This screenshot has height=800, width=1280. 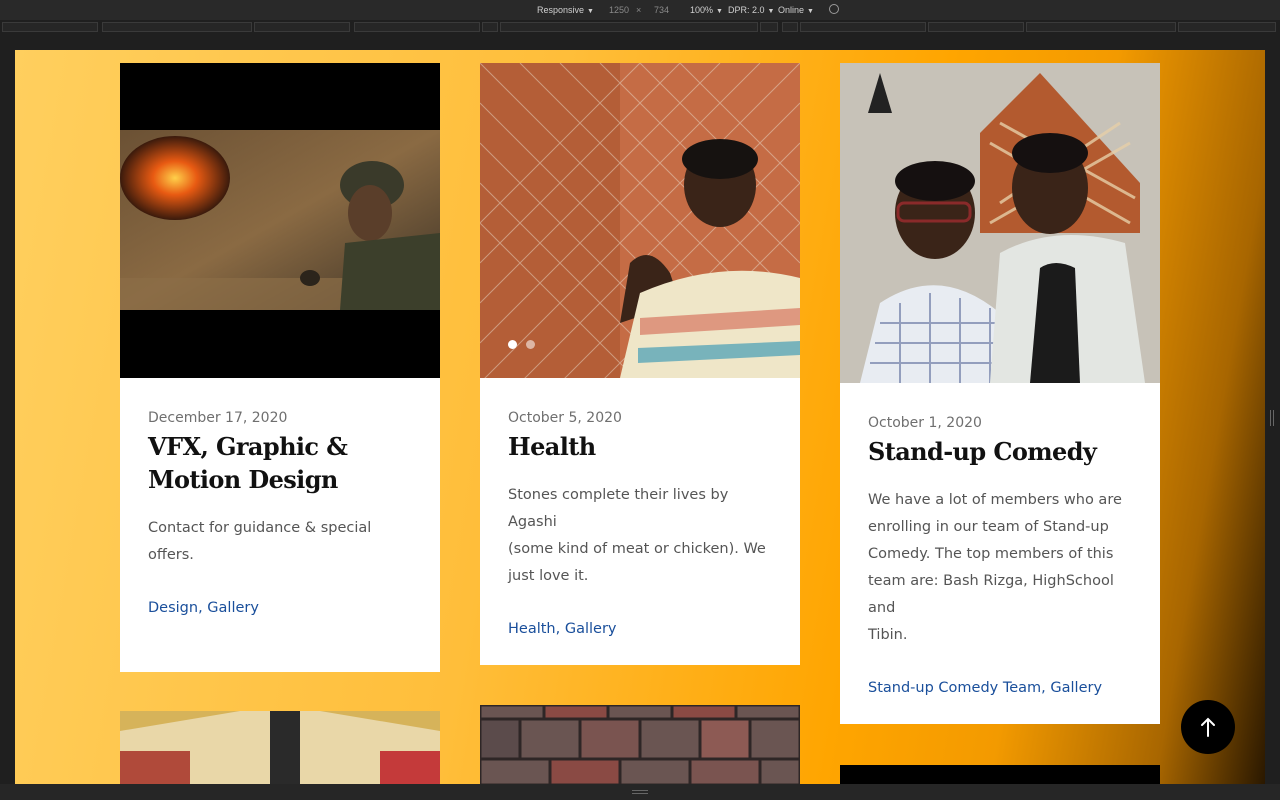 What do you see at coordinates (661, 10) in the screenshot?
I see `height-input: 734` at bounding box center [661, 10].